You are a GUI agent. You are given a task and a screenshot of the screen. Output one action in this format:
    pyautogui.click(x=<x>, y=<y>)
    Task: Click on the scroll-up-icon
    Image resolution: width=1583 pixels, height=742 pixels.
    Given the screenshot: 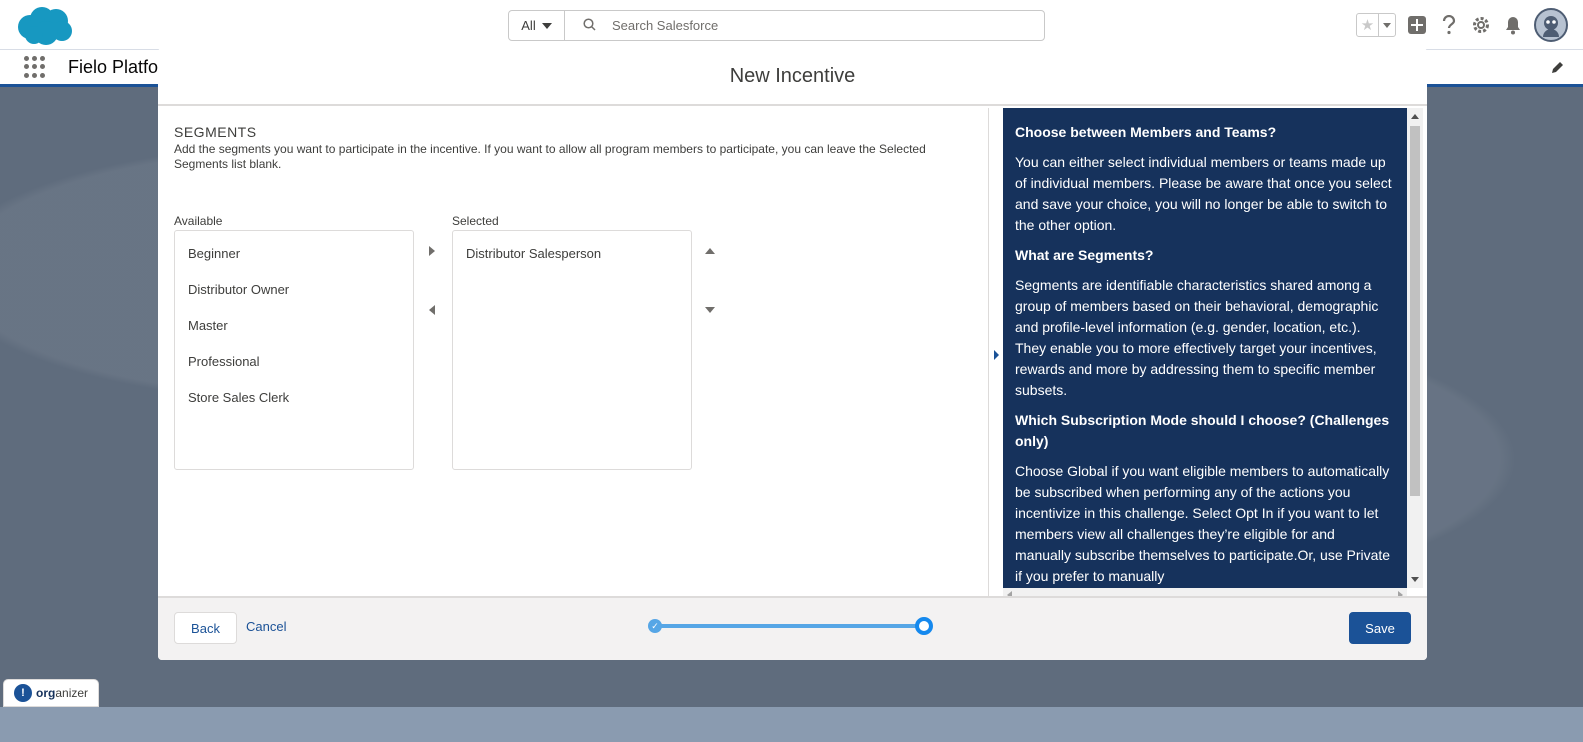 What is the action you would take?
    pyautogui.click(x=1415, y=116)
    